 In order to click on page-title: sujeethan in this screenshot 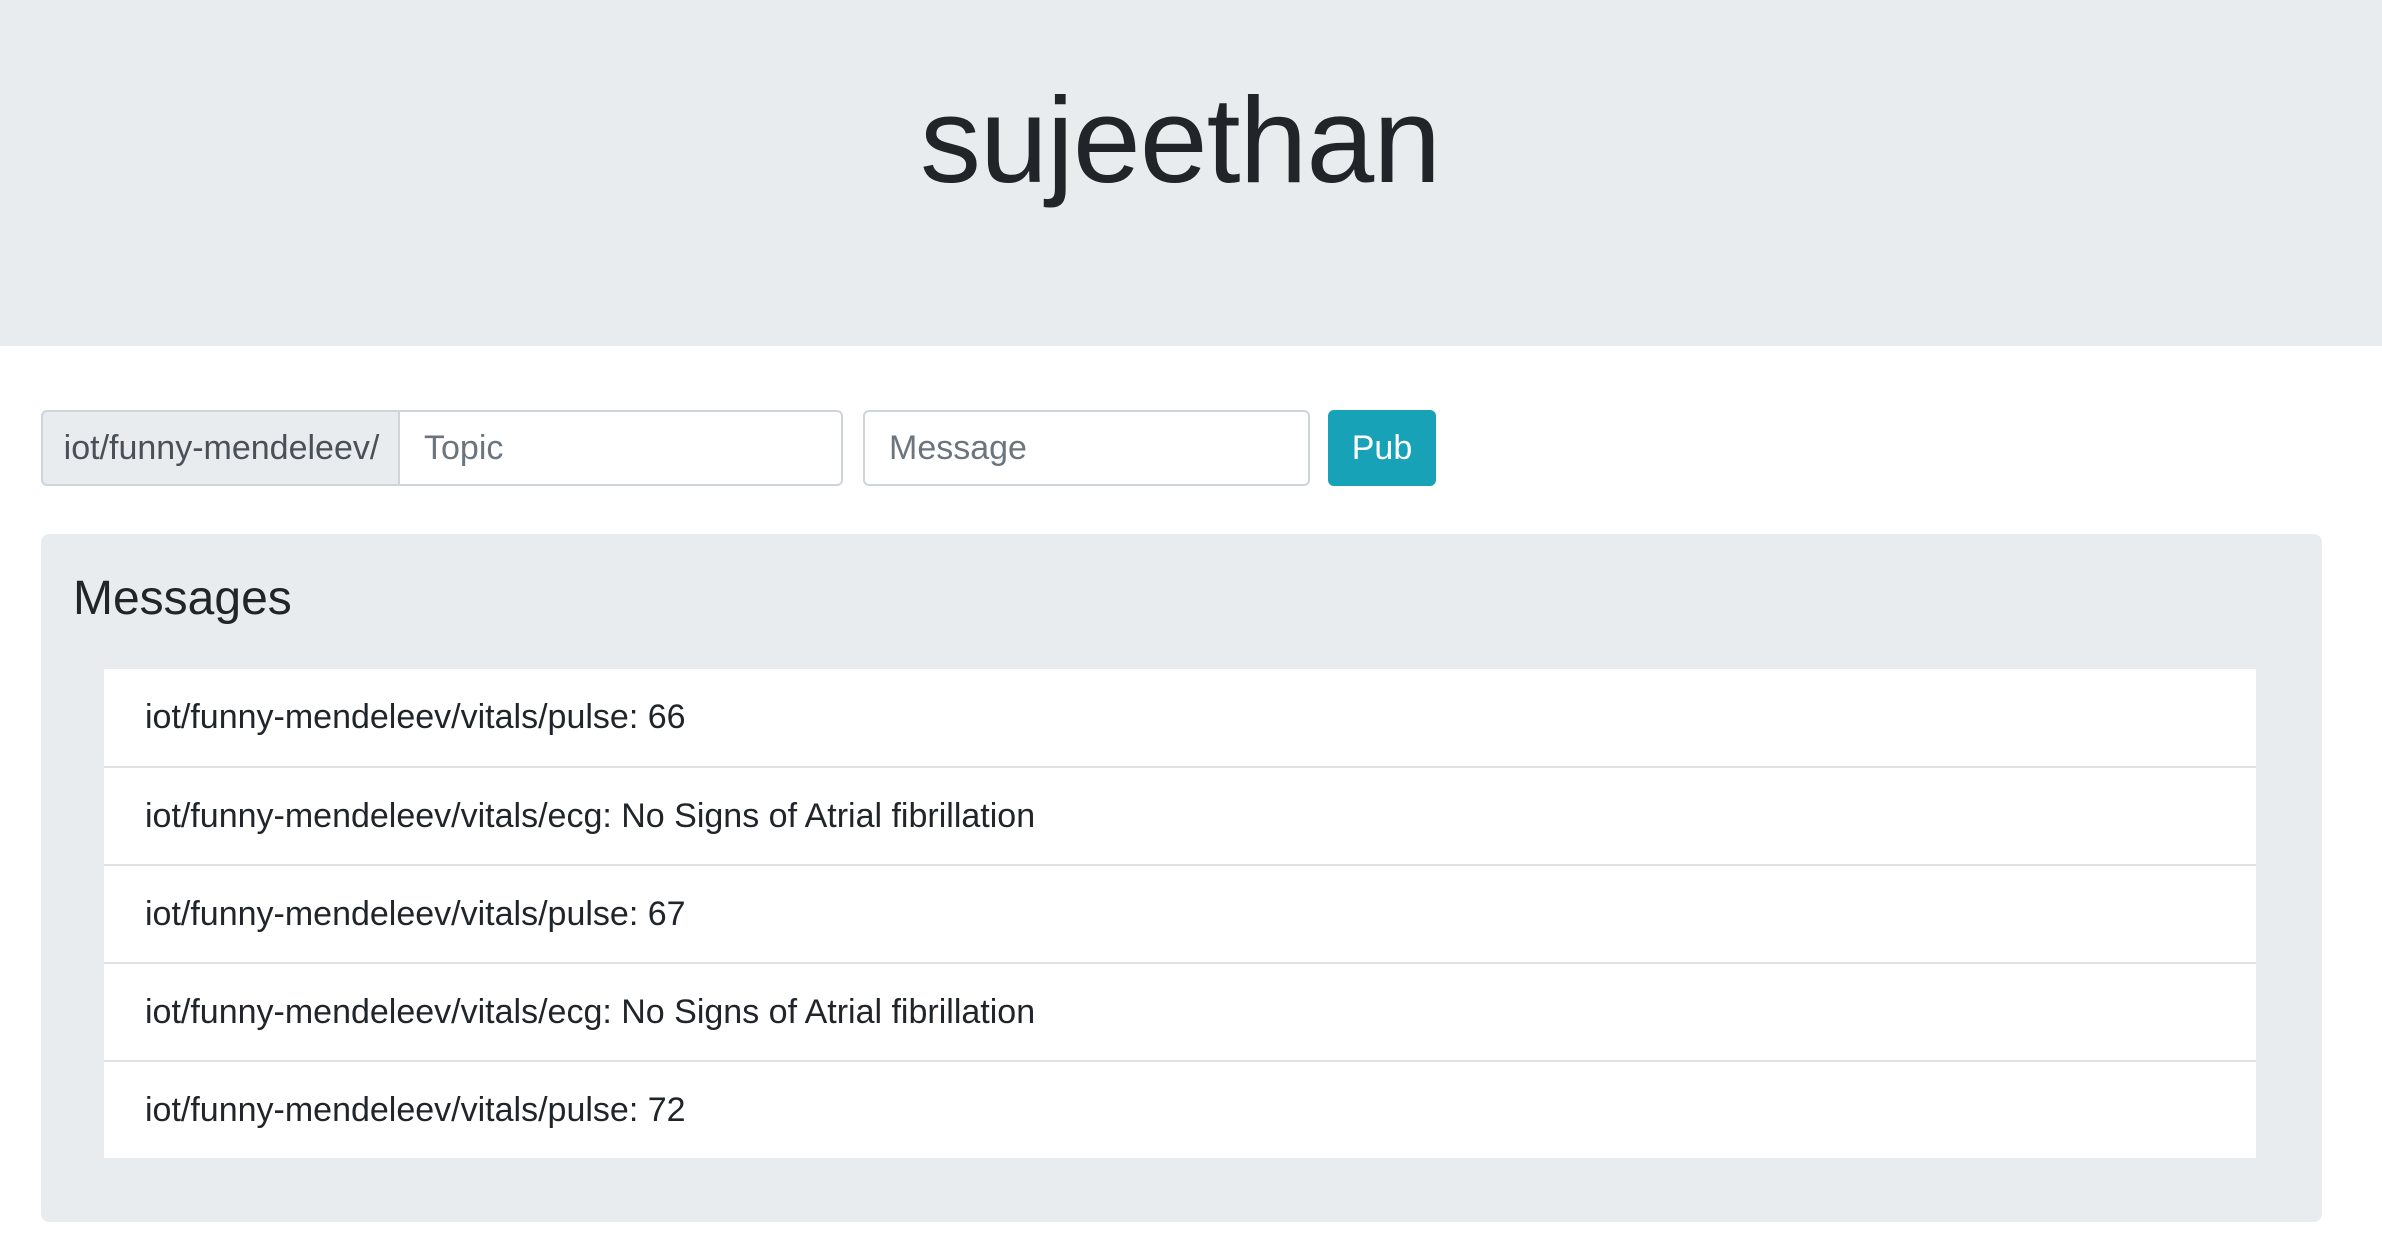, I will do `click(1180, 140)`.